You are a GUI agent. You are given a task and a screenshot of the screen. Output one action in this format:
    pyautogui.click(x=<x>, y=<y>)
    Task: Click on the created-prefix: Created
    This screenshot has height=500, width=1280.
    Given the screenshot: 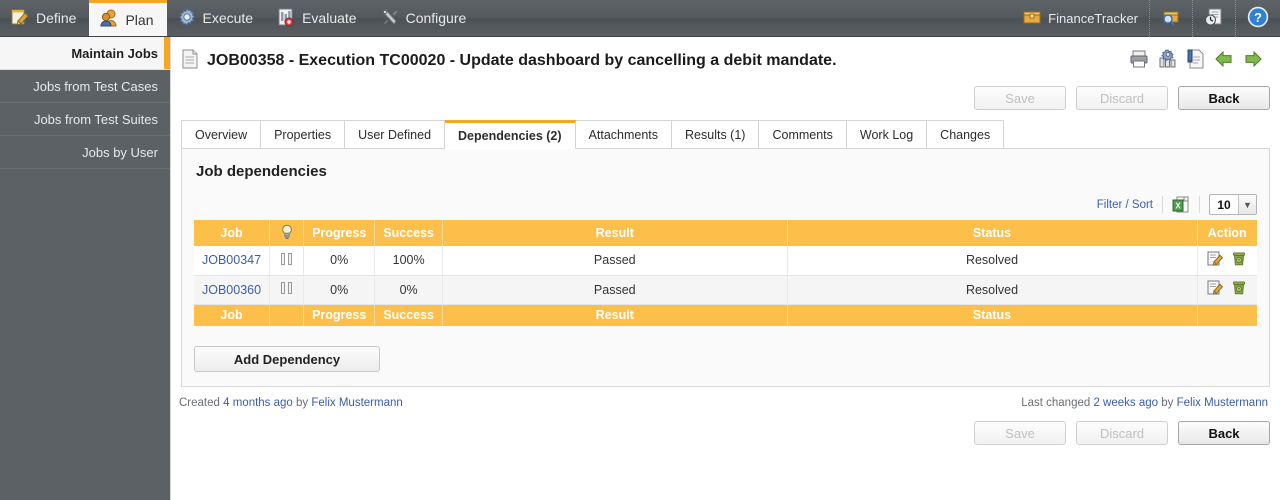 What is the action you would take?
    pyautogui.click(x=199, y=403)
    